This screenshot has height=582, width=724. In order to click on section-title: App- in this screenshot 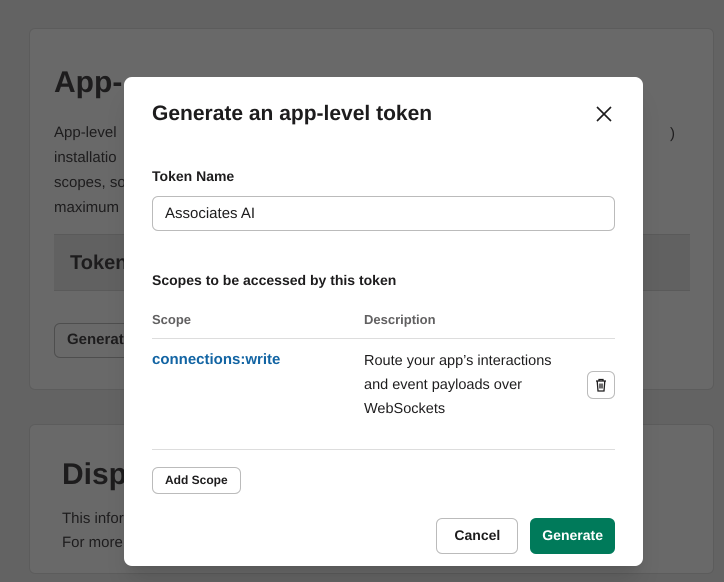, I will do `click(88, 83)`.